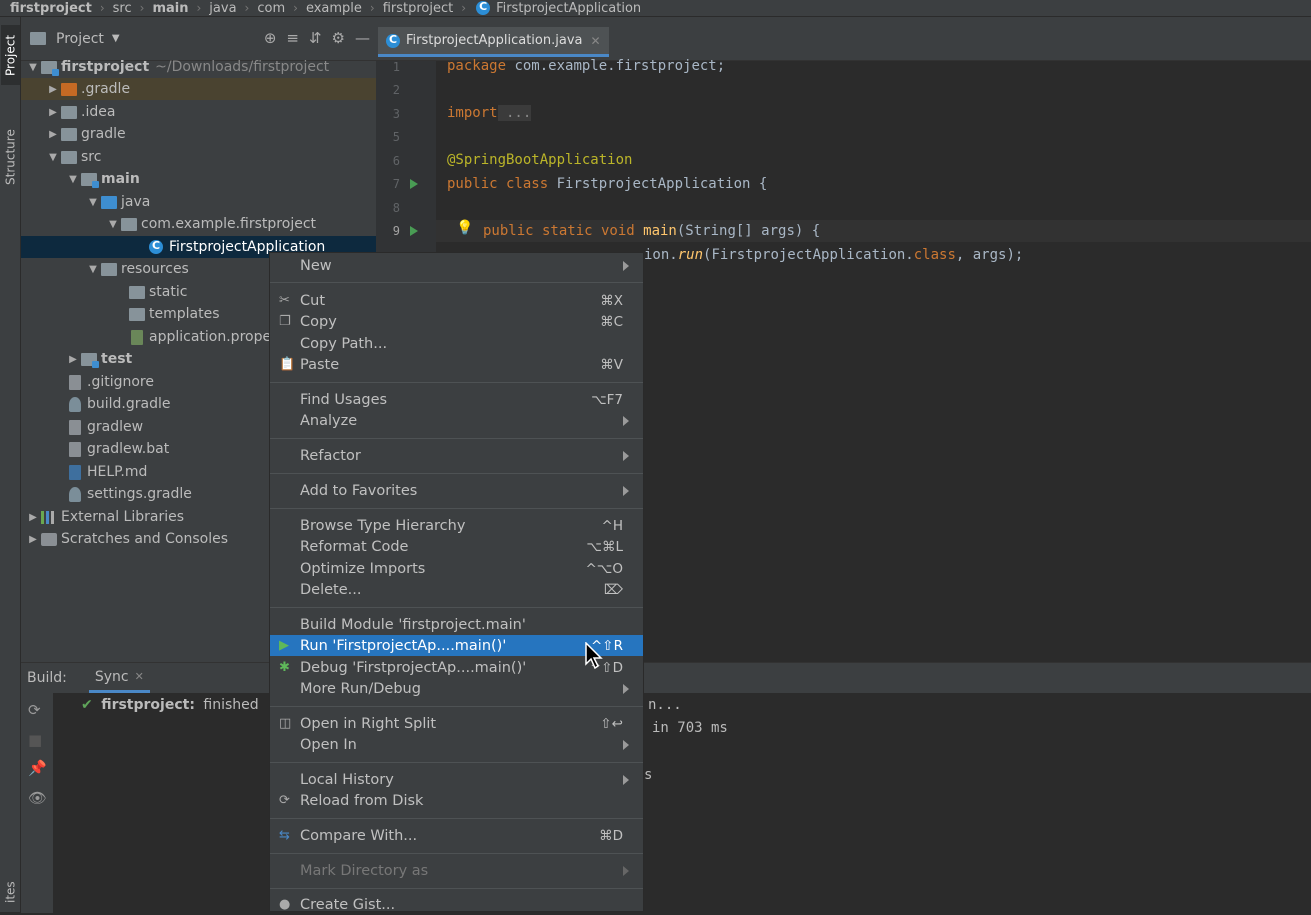 The width and height of the screenshot is (1311, 915). What do you see at coordinates (287, 364) in the screenshot?
I see `paste-icon: 📋` at bounding box center [287, 364].